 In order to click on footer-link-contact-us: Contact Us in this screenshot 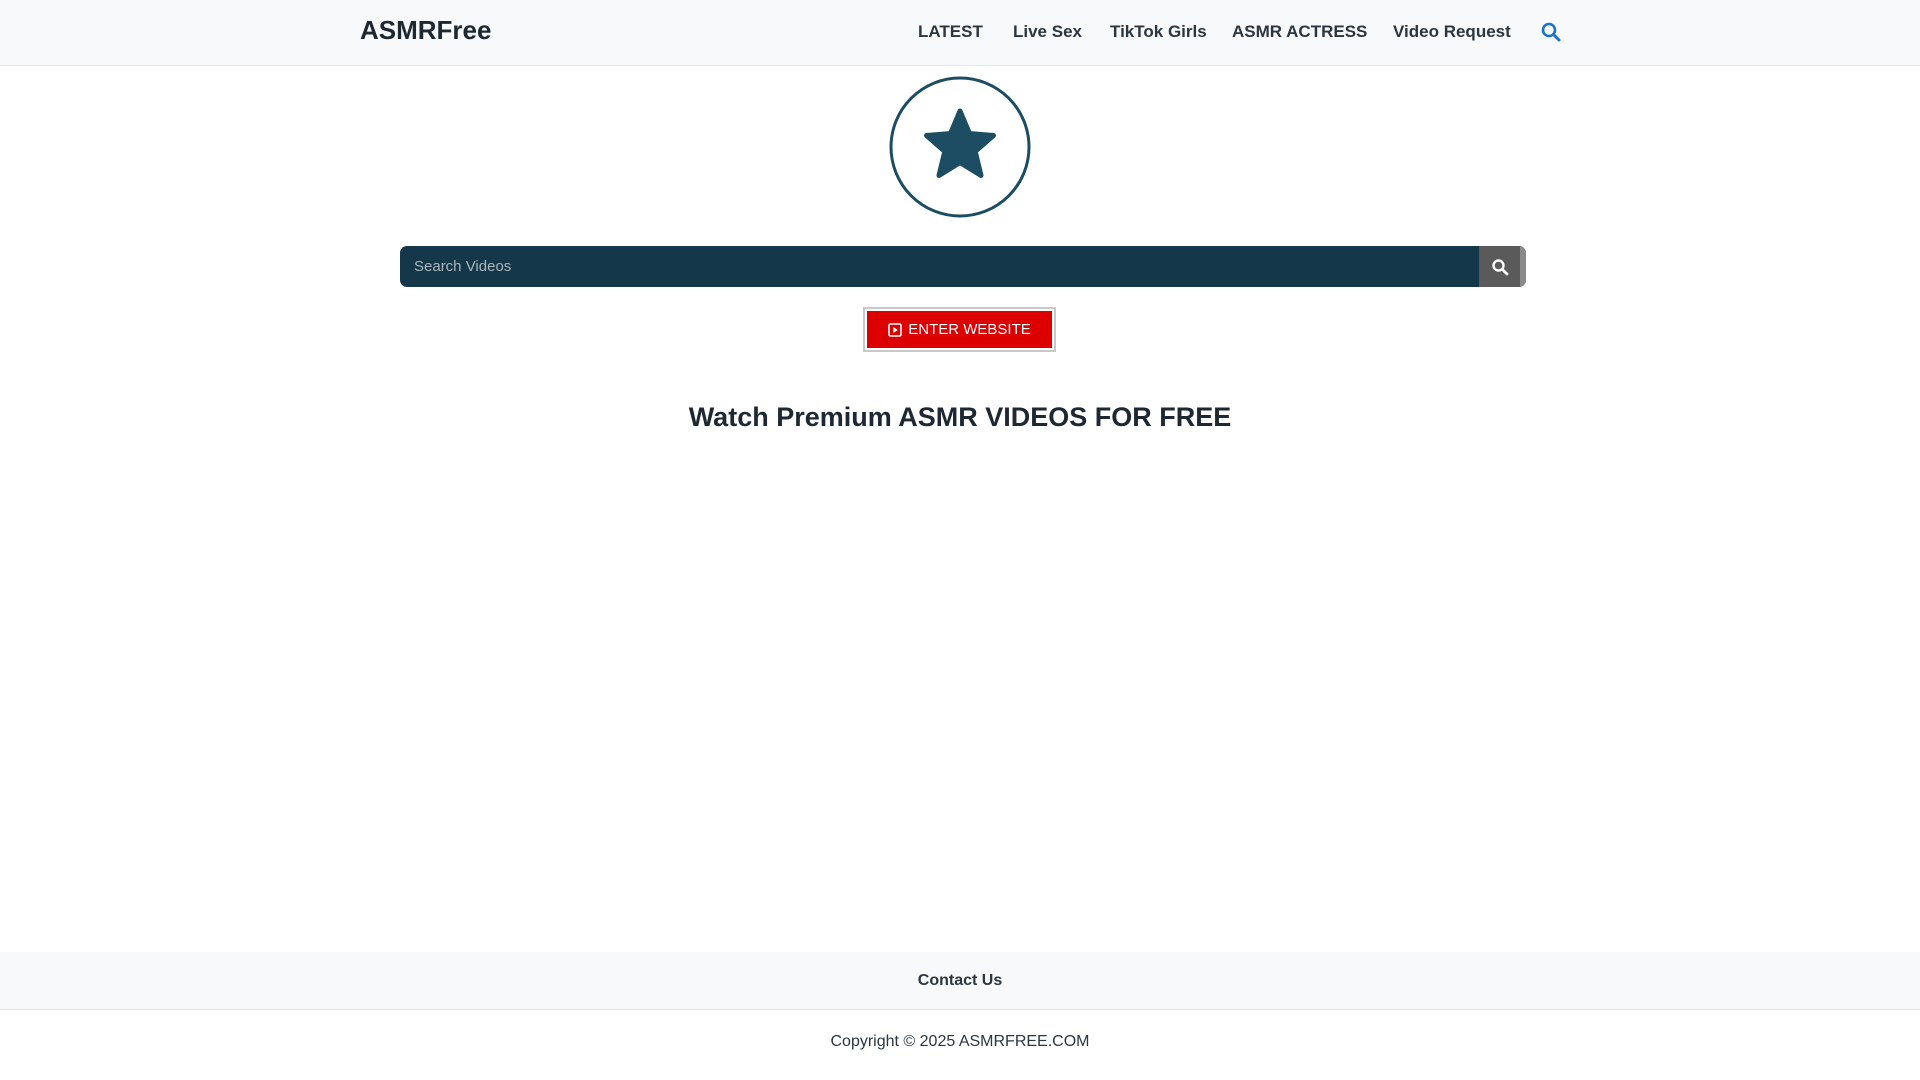, I will do `click(960, 981)`.